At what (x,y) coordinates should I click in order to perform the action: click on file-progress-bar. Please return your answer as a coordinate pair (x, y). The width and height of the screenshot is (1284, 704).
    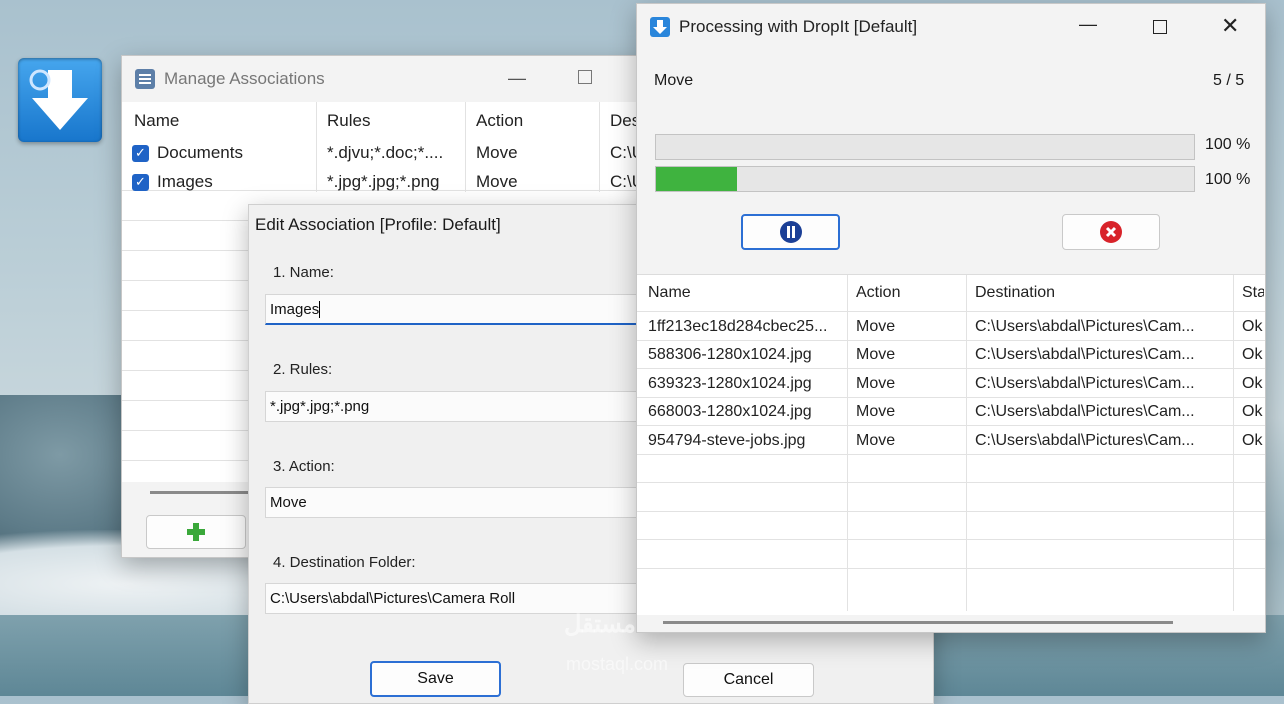
    Looking at the image, I should click on (925, 179).